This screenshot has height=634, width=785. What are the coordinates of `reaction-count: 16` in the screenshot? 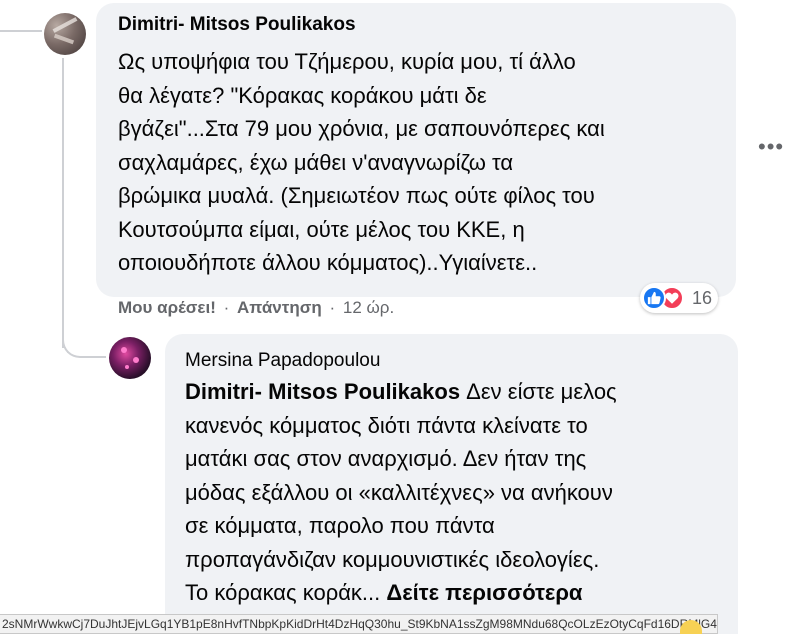 It's located at (702, 297).